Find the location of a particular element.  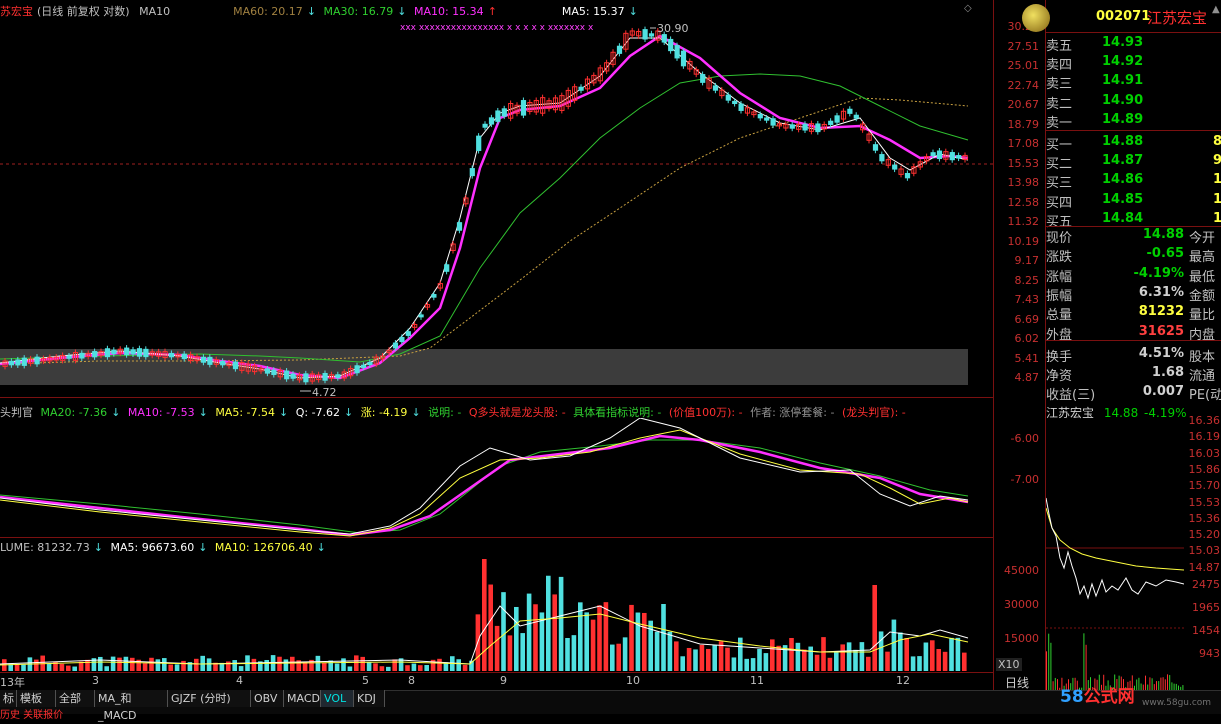

quote-label: 振幅 is located at coordinates (1059, 296).